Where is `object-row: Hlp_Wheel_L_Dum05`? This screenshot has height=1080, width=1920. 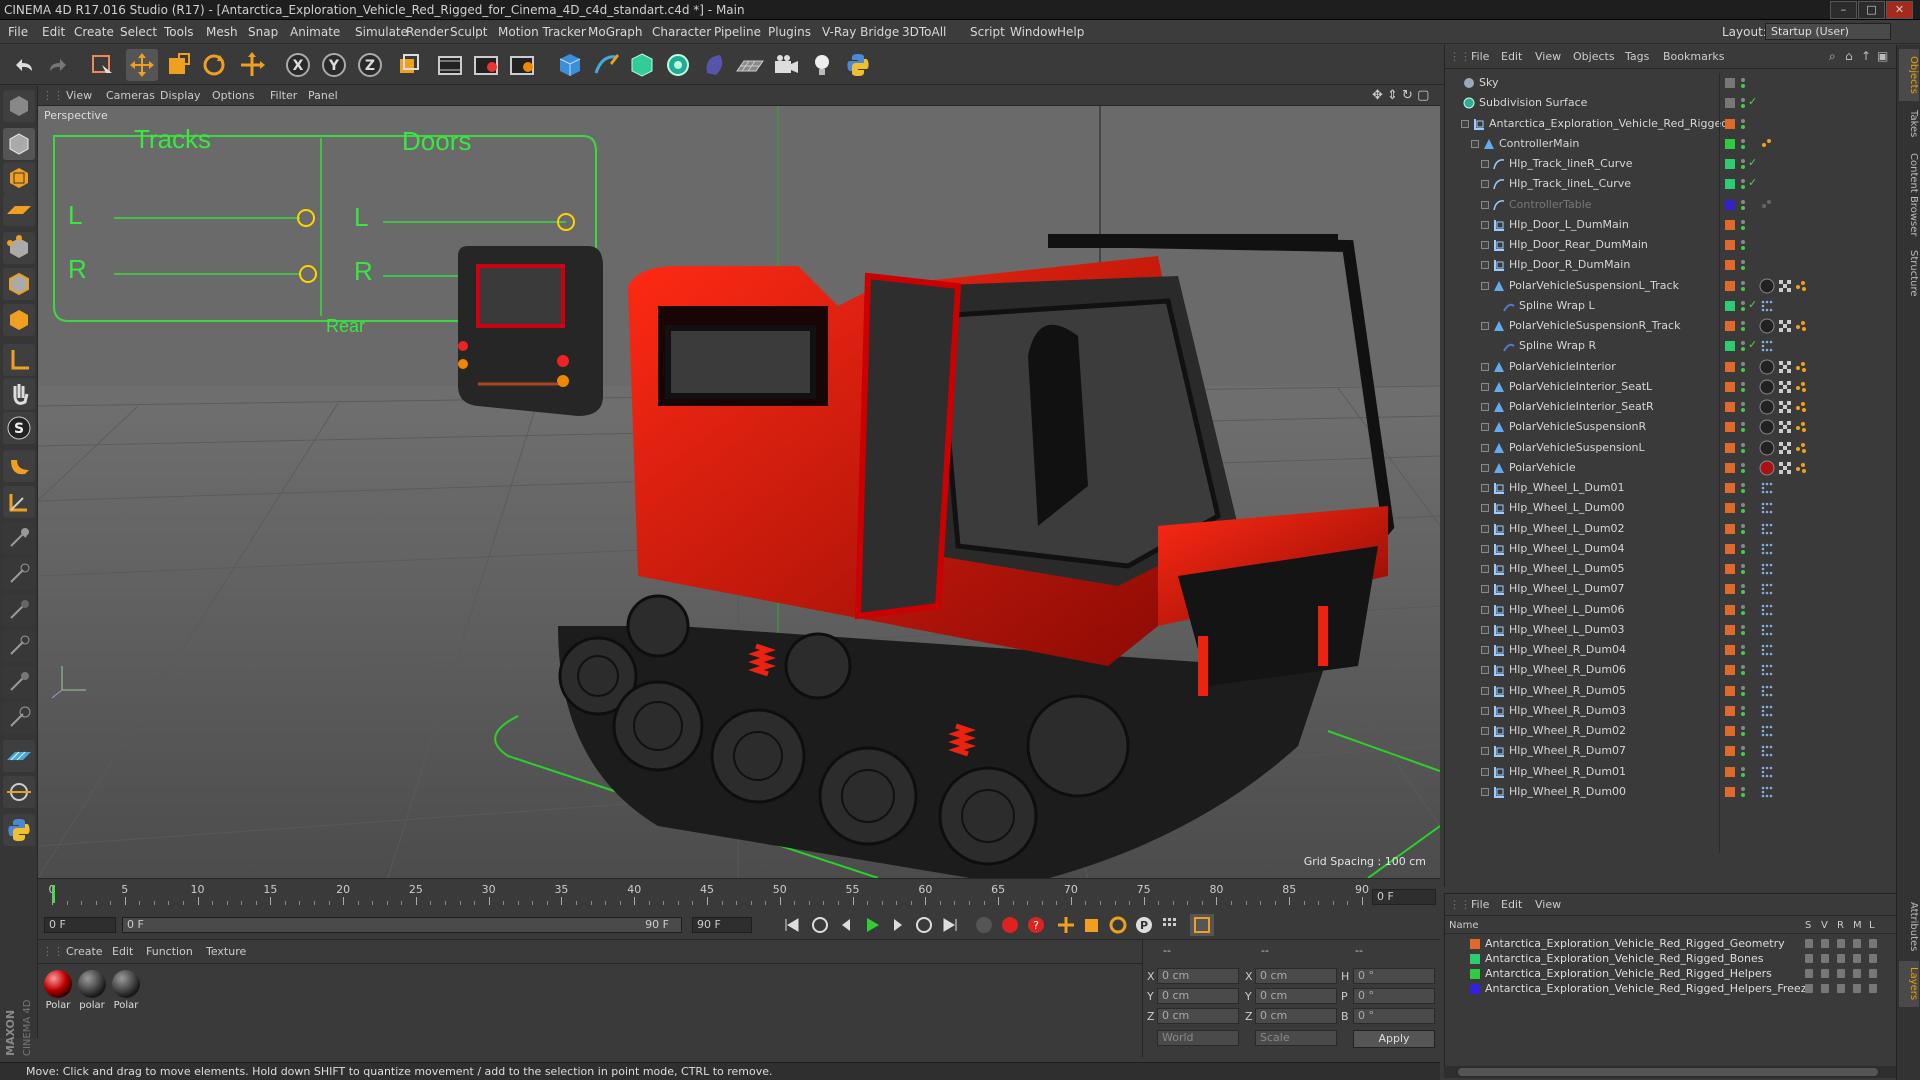
object-row: Hlp_Wheel_L_Dum05 is located at coordinates (1671, 569).